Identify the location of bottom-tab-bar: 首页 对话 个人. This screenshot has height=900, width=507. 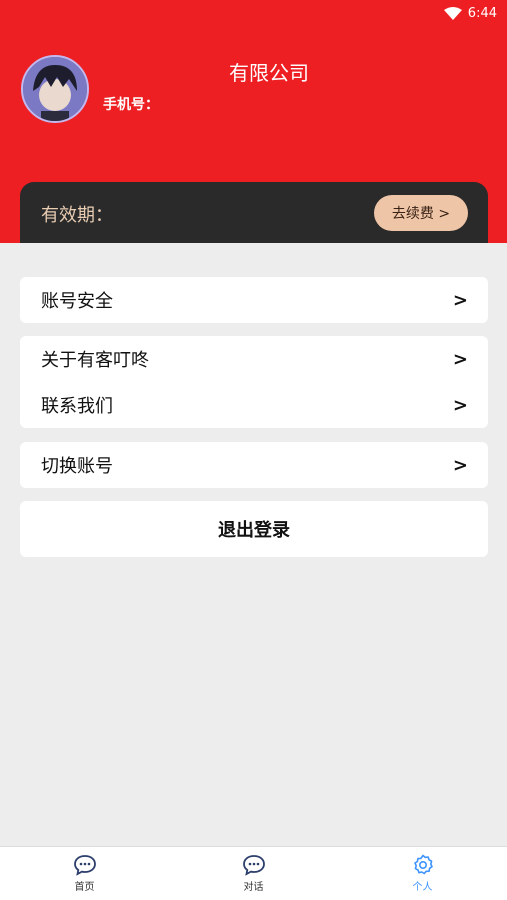
(253, 873).